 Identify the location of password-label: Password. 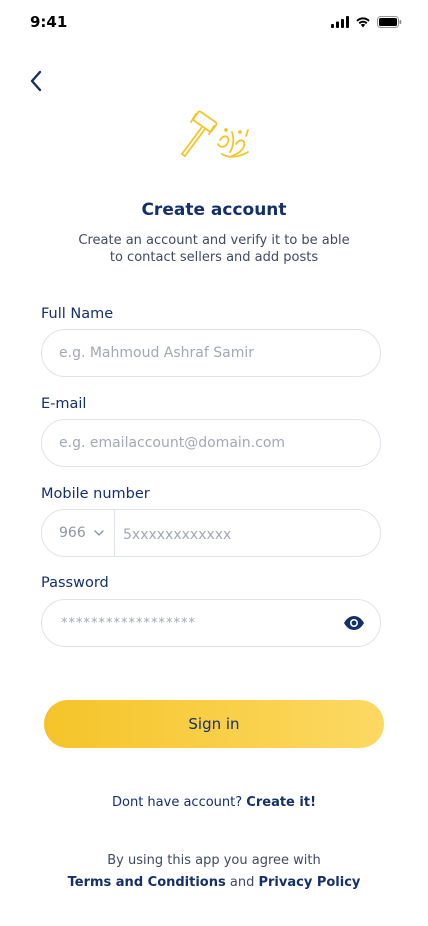
(75, 583).